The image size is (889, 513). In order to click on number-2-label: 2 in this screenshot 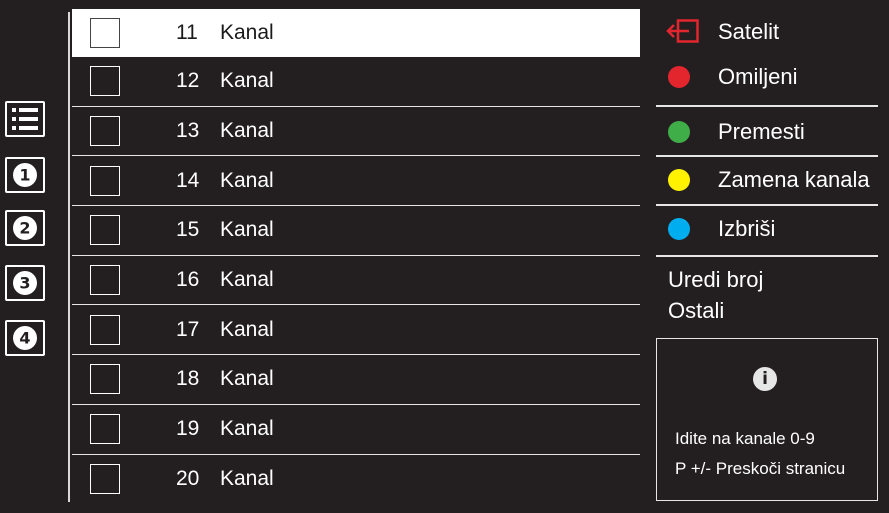, I will do `click(24, 228)`.